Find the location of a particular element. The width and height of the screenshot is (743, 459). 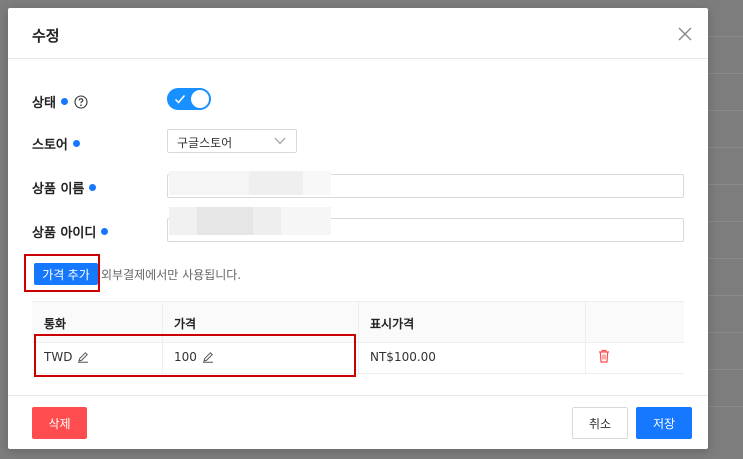

store-select-value: 구글스토어 is located at coordinates (205, 143).